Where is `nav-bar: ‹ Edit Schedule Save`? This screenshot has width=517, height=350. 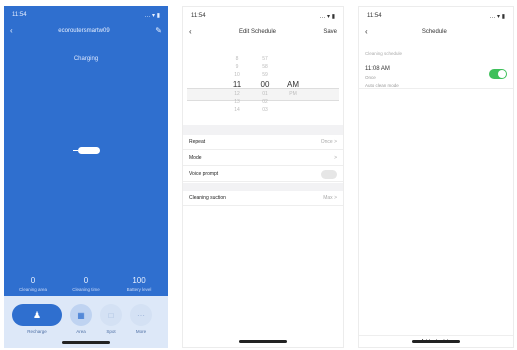 nav-bar: ‹ Edit Schedule Save is located at coordinates (263, 32).